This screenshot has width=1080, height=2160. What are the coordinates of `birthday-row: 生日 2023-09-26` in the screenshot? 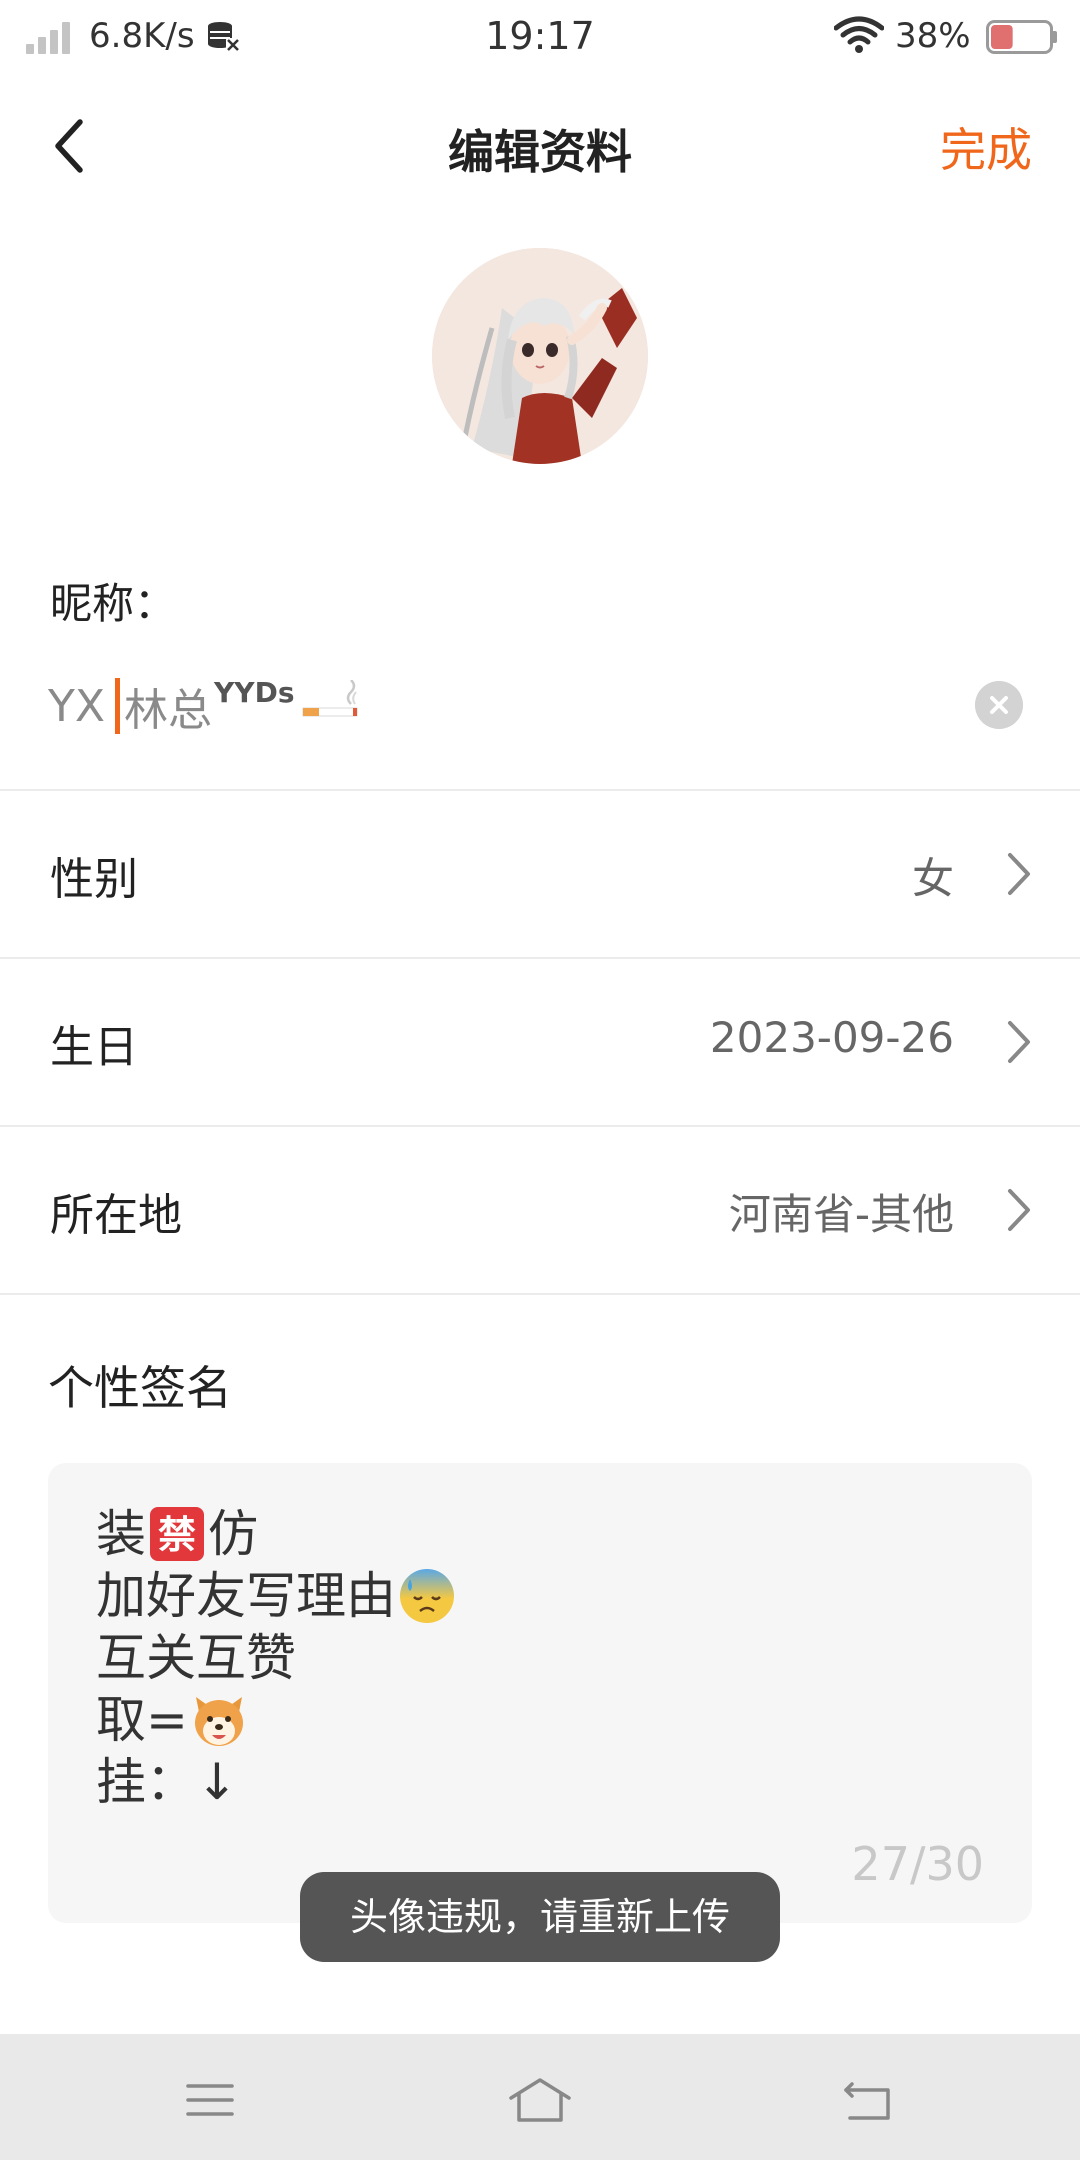 It's located at (540, 1042).